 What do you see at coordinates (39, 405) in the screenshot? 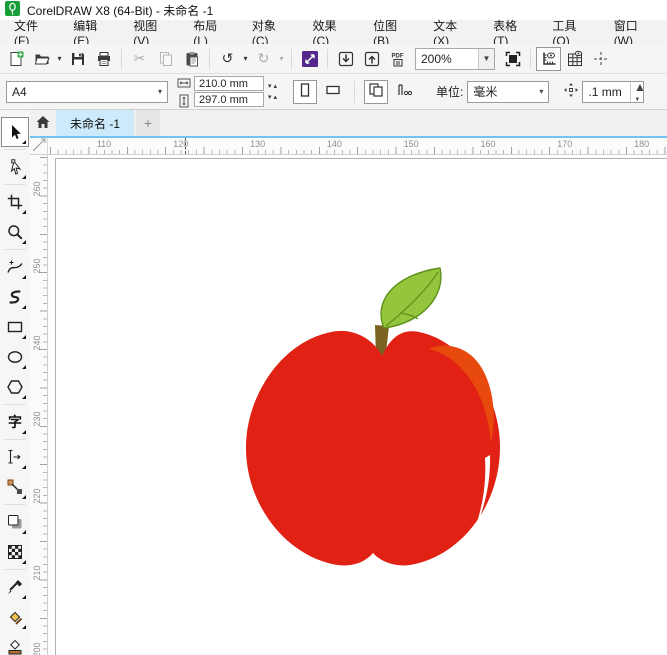
I see `vertical-ruler: 260 250 240 230 220 210 200` at bounding box center [39, 405].